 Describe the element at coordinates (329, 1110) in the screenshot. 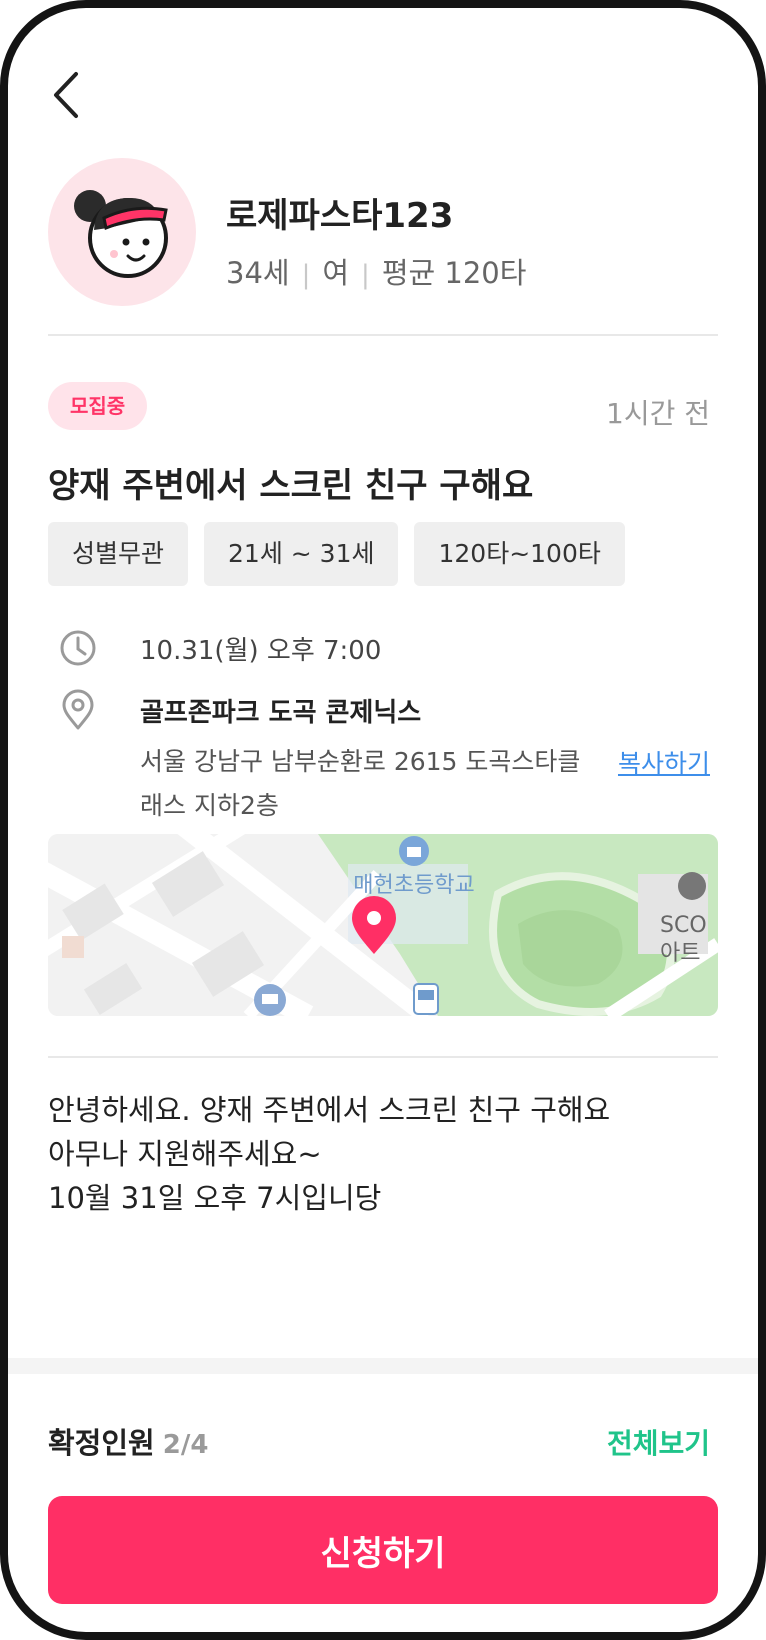

I see `post-body-line: 안녕하세요. 양재 주변에서 스크린 친구 구해요` at that location.